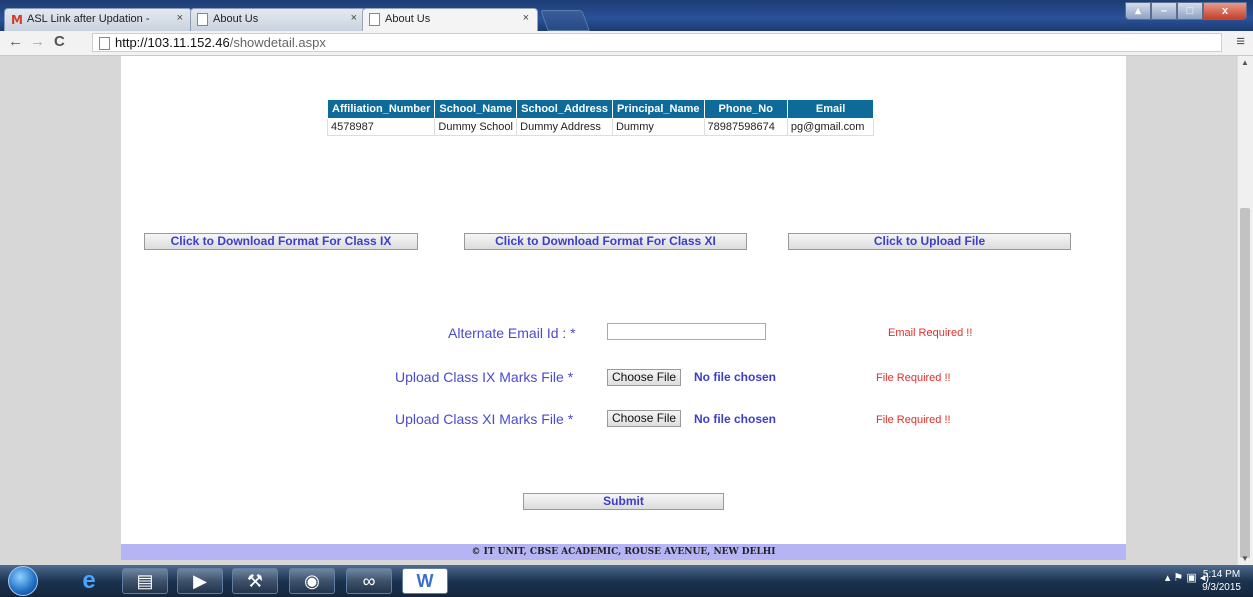  I want to click on class-xi-file-error: File Required !!, so click(913, 420).